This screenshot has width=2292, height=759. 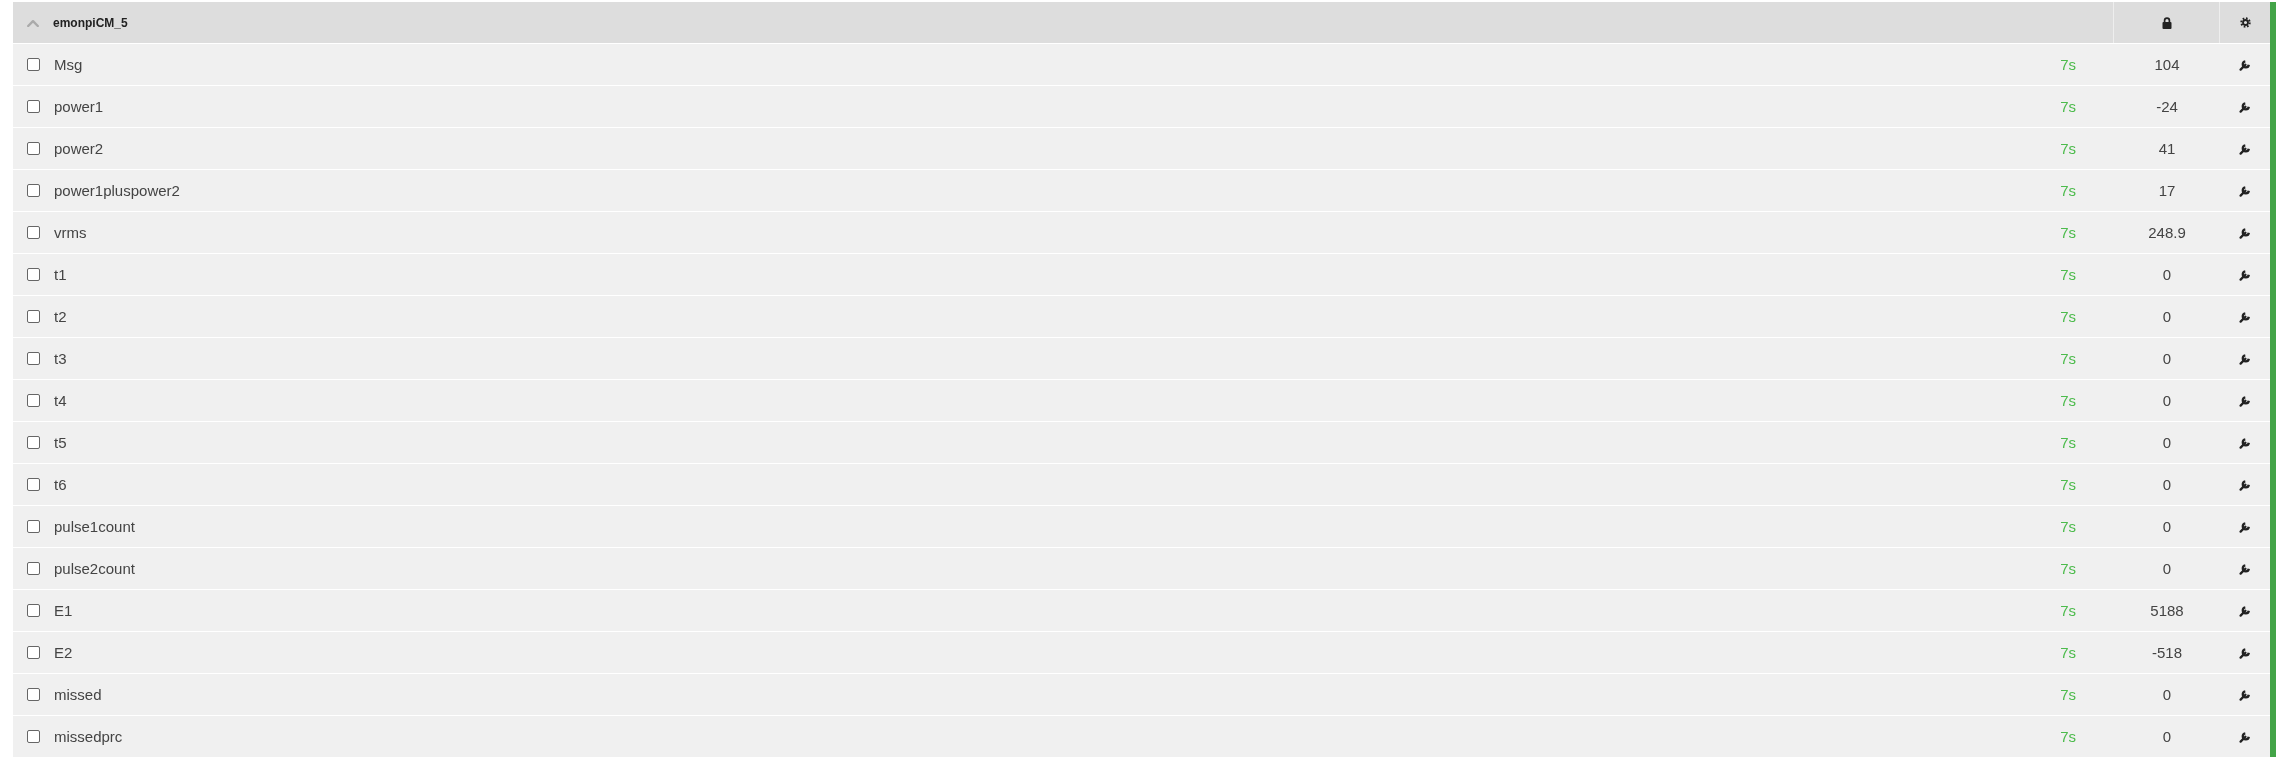 What do you see at coordinates (1141, 22) in the screenshot?
I see `node-header: emonpiCM_5` at bounding box center [1141, 22].